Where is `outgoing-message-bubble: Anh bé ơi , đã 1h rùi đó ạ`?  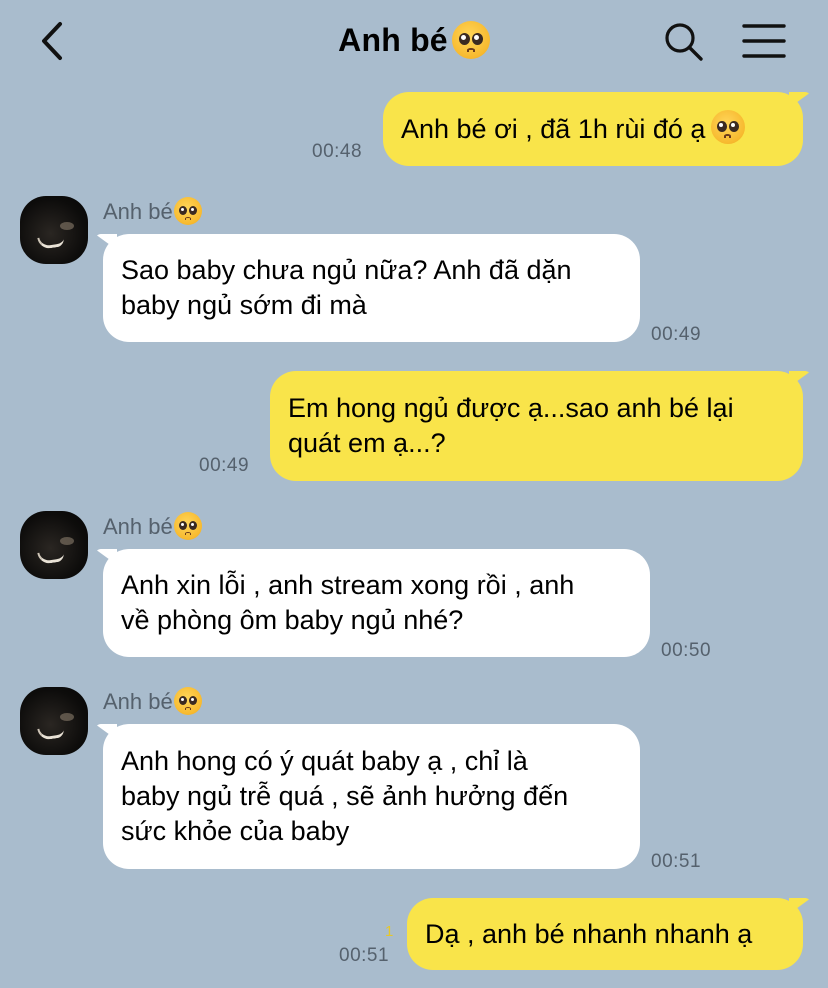
outgoing-message-bubble: Anh bé ơi , đã 1h rùi đó ạ is located at coordinates (597, 129).